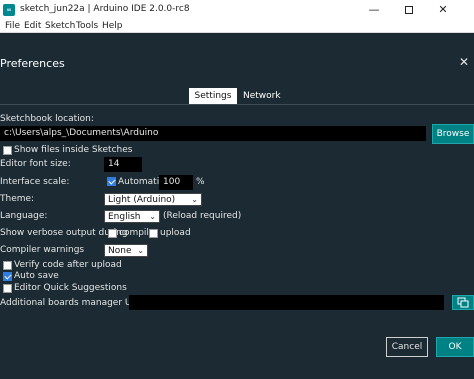  Describe the element at coordinates (202, 216) in the screenshot. I see `language-note: (Reload required)` at that location.